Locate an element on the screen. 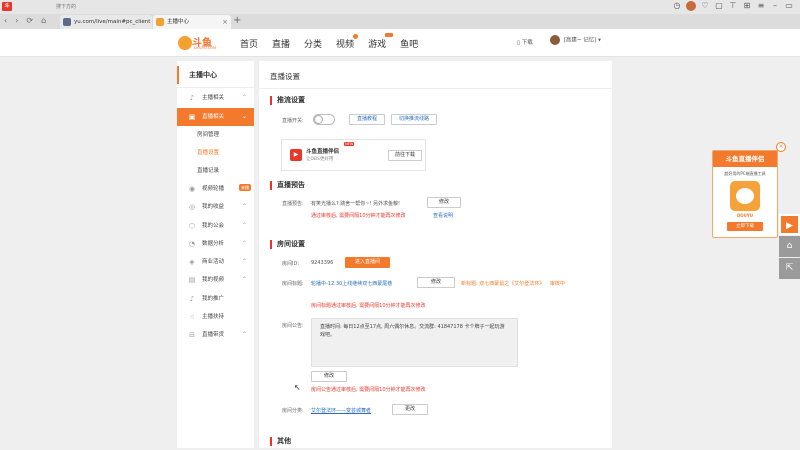  sidebar-item-label: 我的推广 is located at coordinates (213, 299).